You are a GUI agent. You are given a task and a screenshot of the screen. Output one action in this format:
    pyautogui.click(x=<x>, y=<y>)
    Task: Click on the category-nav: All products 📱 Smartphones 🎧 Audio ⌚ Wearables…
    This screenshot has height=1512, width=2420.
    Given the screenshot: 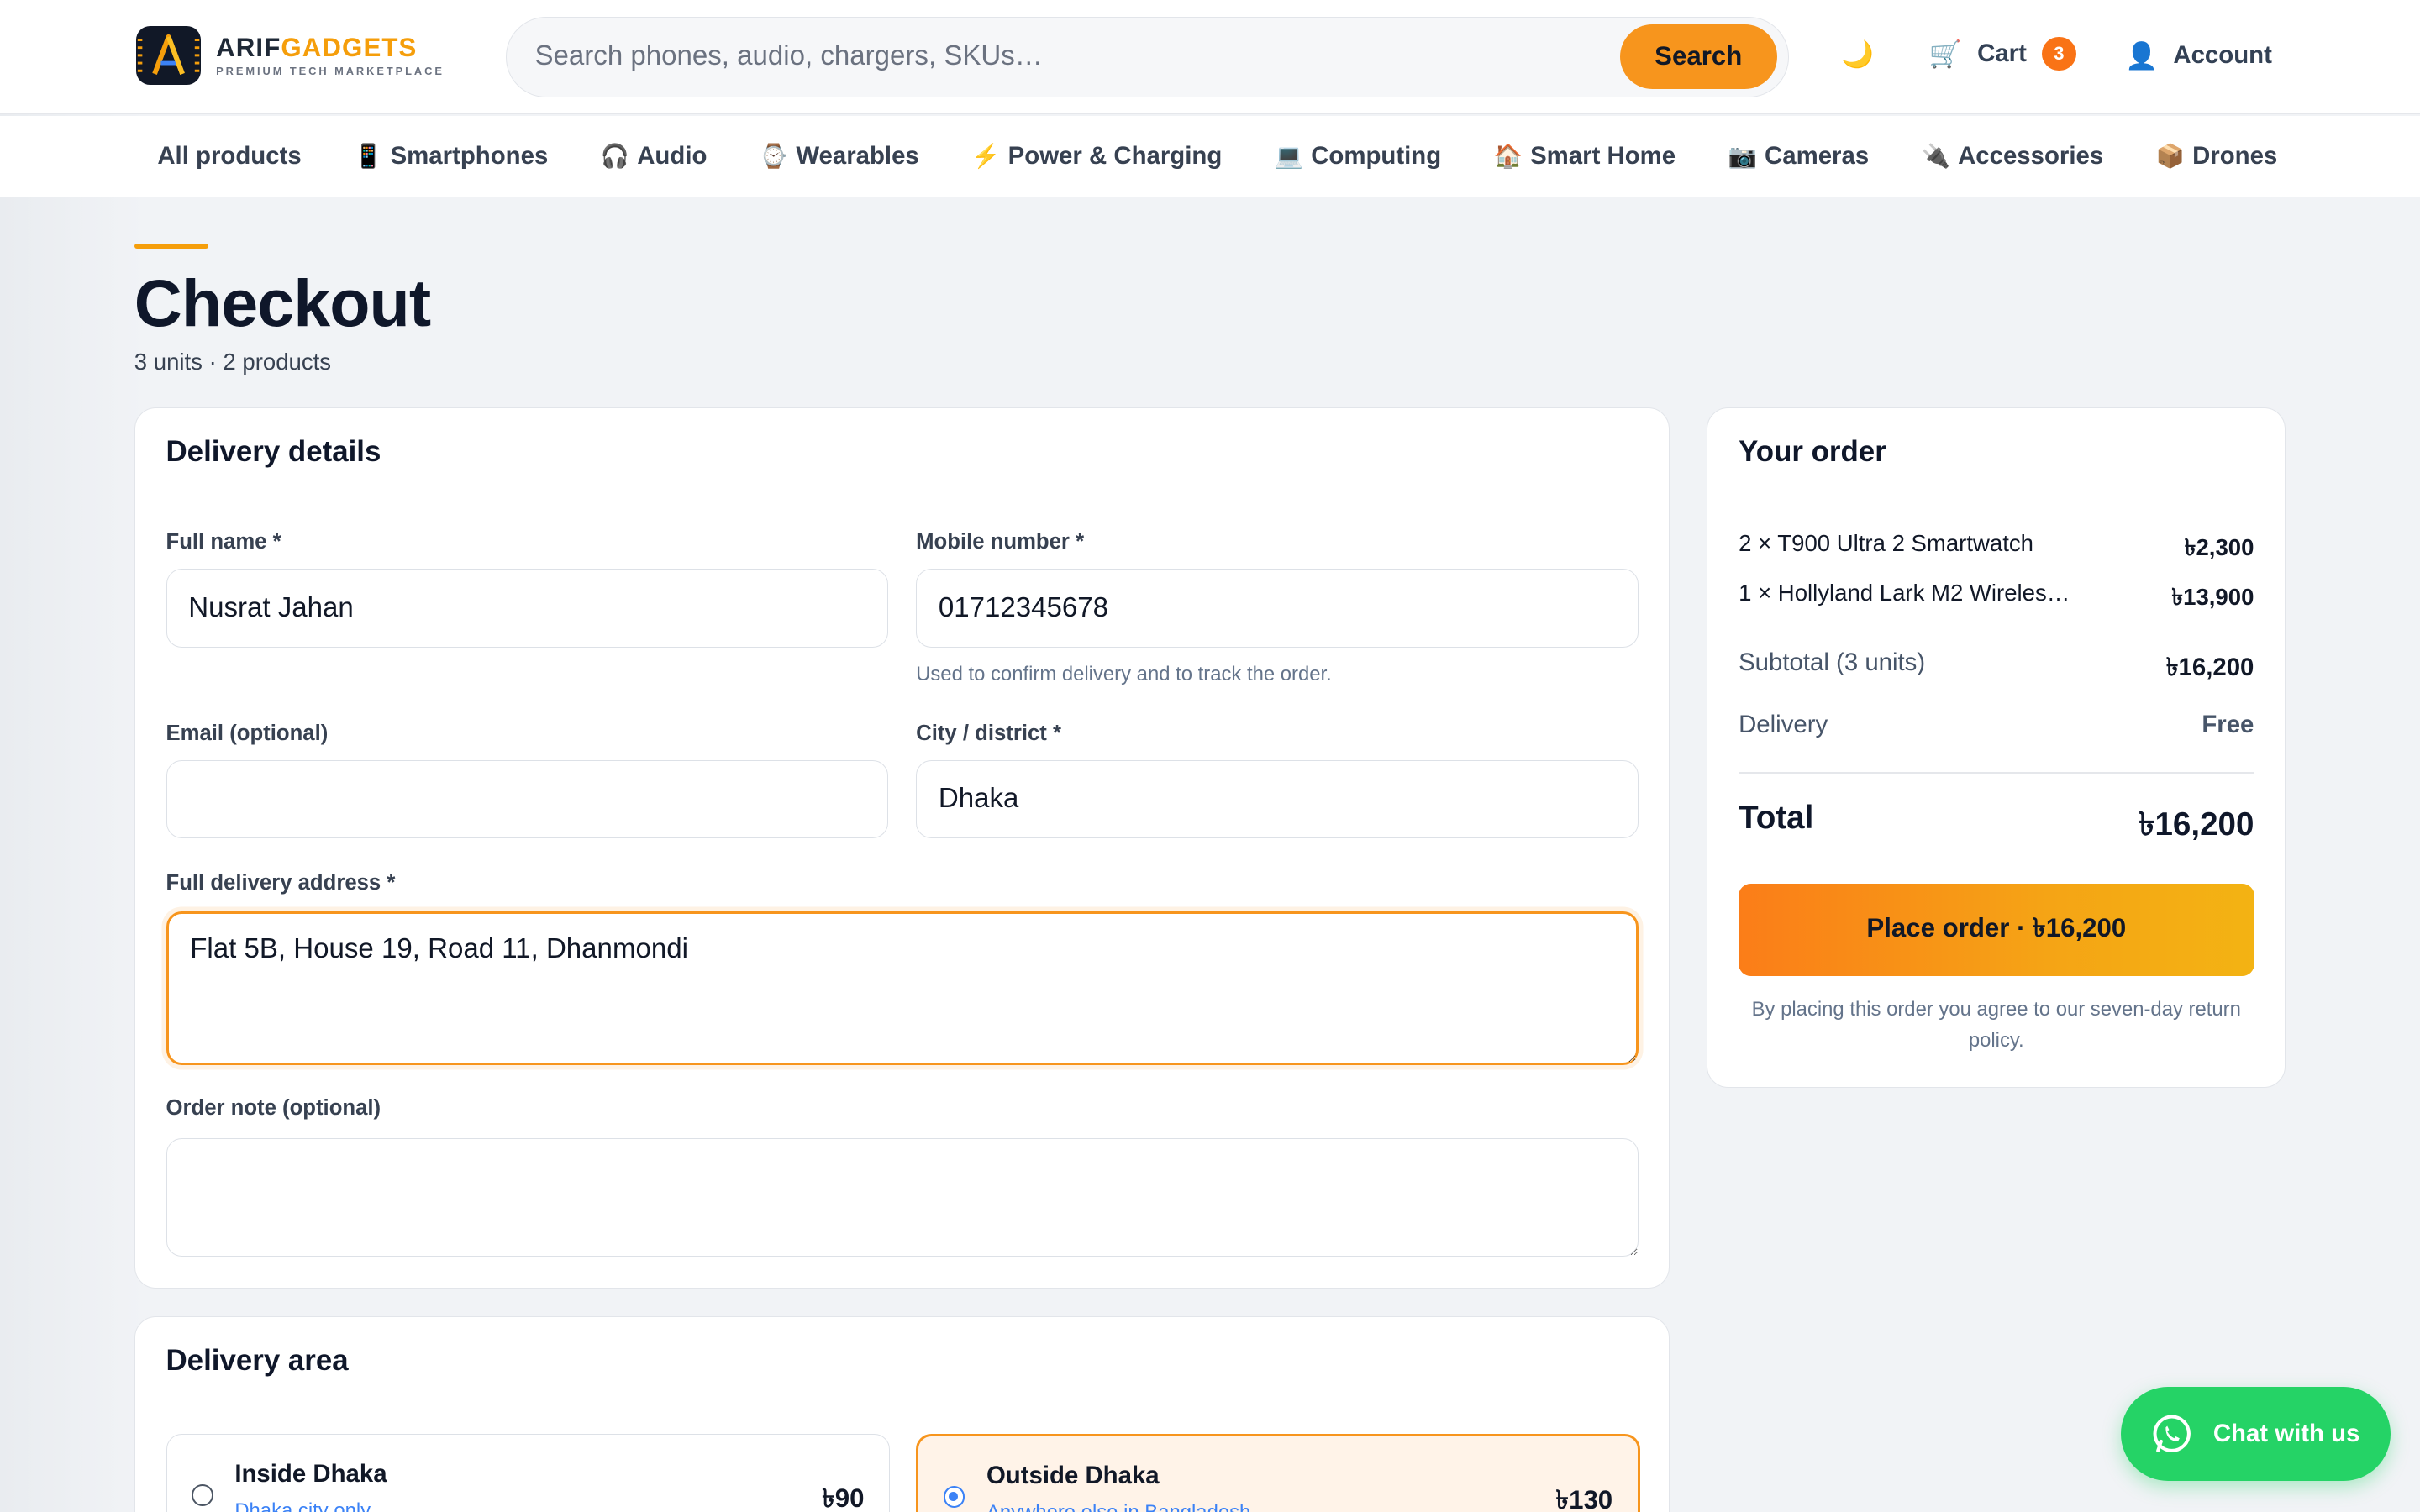 What is the action you would take?
    pyautogui.click(x=1210, y=156)
    